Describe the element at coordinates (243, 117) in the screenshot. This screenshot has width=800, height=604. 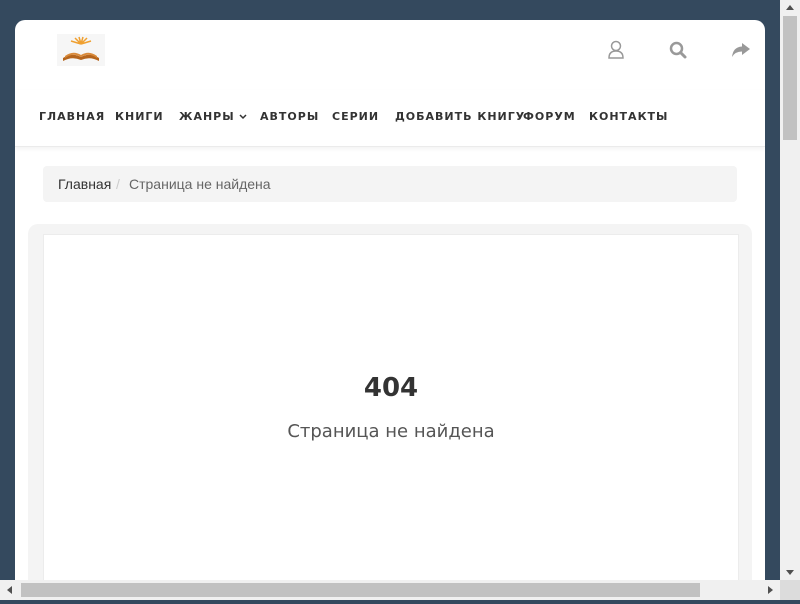
I see `chevron-down-icon` at that location.